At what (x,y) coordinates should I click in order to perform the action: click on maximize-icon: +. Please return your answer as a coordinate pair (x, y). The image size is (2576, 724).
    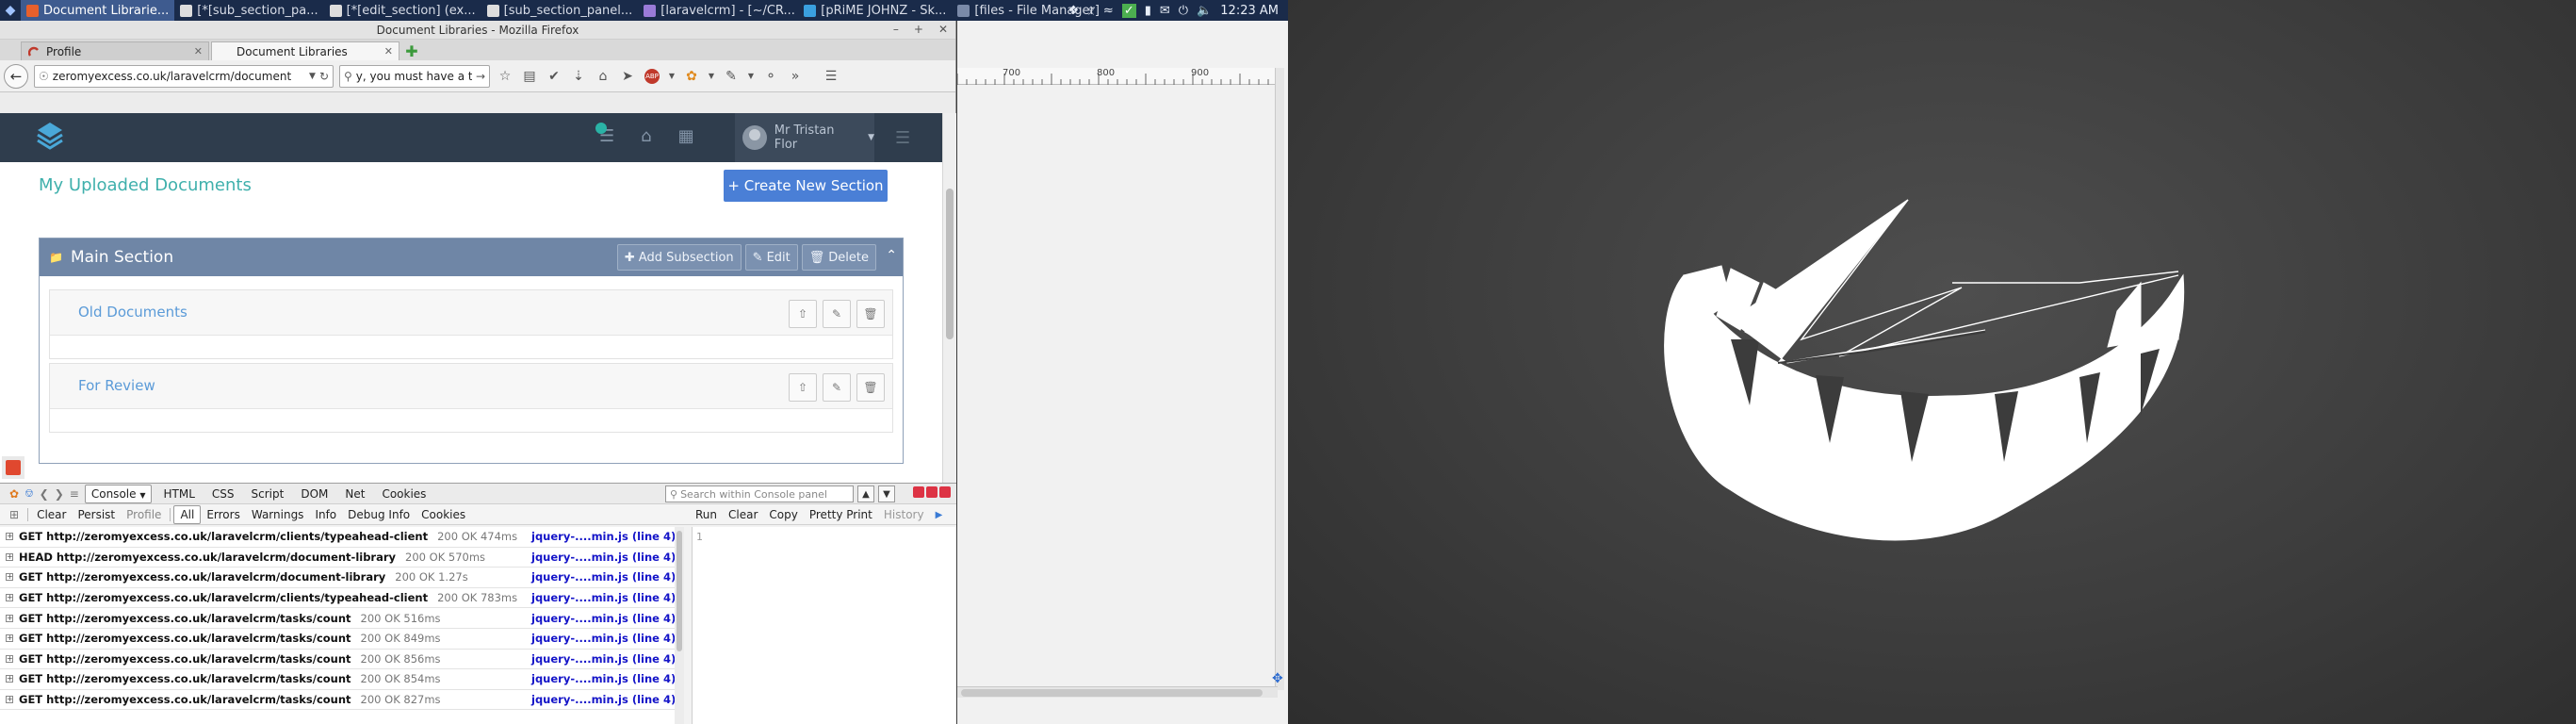
    Looking at the image, I should click on (918, 29).